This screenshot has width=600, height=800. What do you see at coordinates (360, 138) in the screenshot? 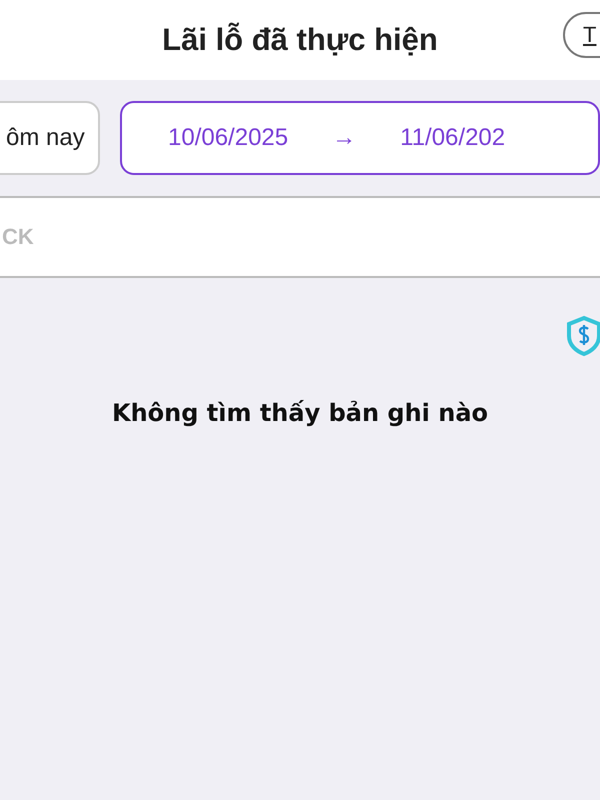
I see `date-range-field: 10/06/2025 → 11/06/202` at bounding box center [360, 138].